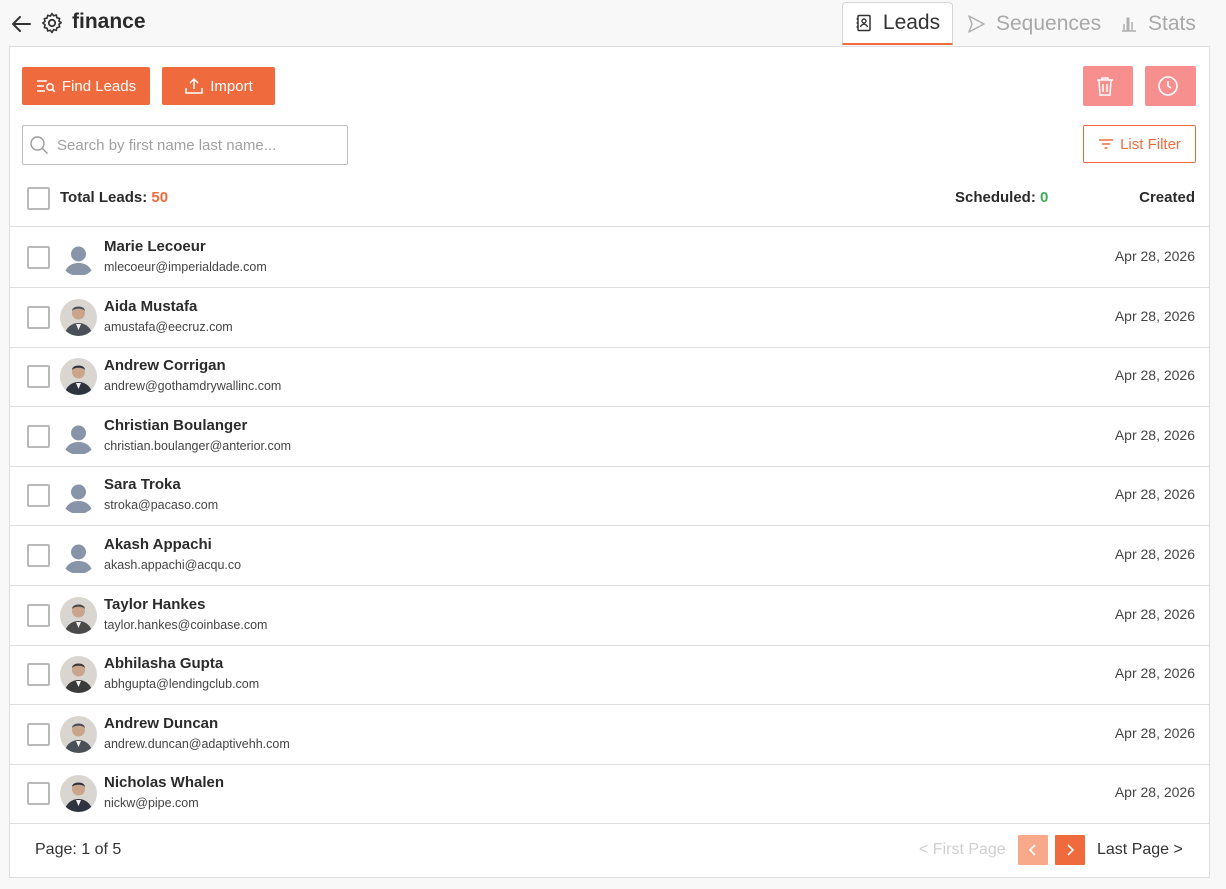 This screenshot has height=889, width=1226. Describe the element at coordinates (38, 198) in the screenshot. I see `select-all-checkbox` at that location.